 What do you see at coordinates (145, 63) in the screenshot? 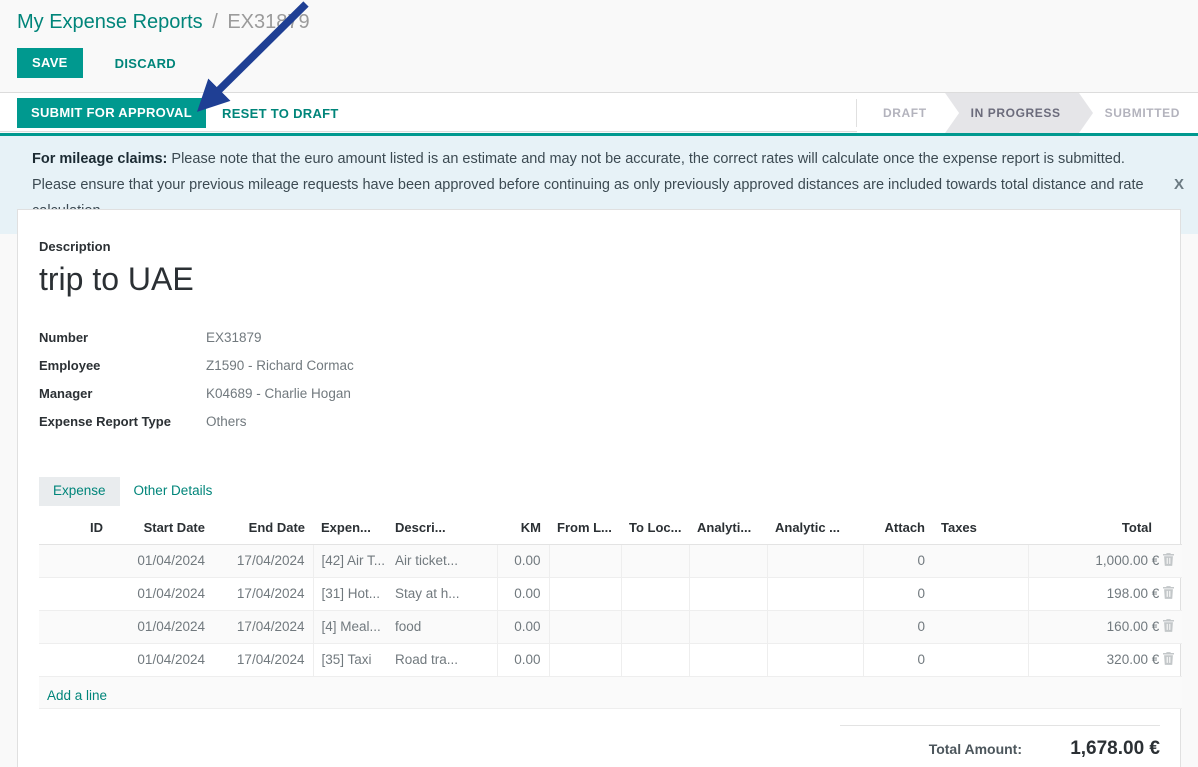
I see `discard-button: DISCARD` at bounding box center [145, 63].